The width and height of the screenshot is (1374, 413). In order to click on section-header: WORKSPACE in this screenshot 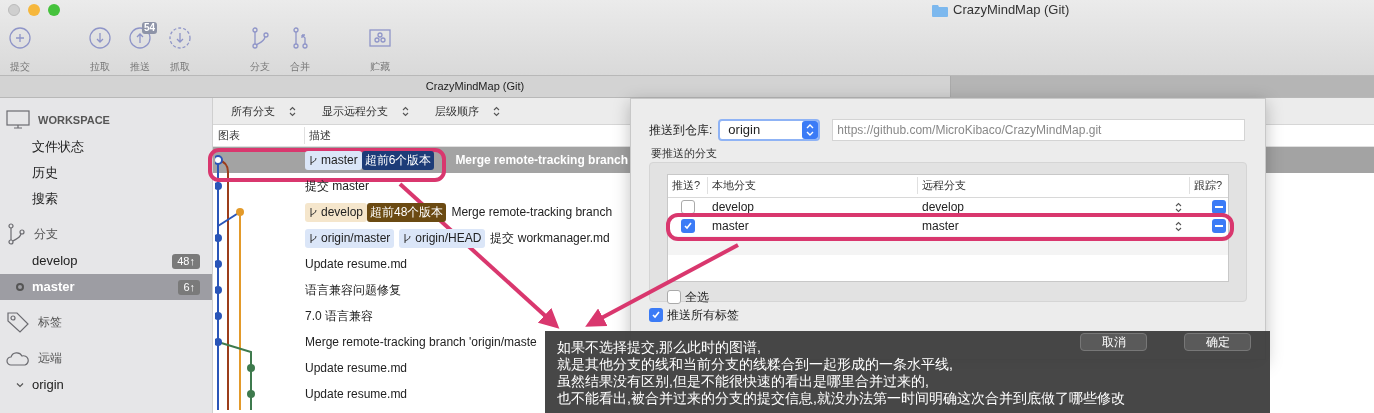, I will do `click(74, 120)`.